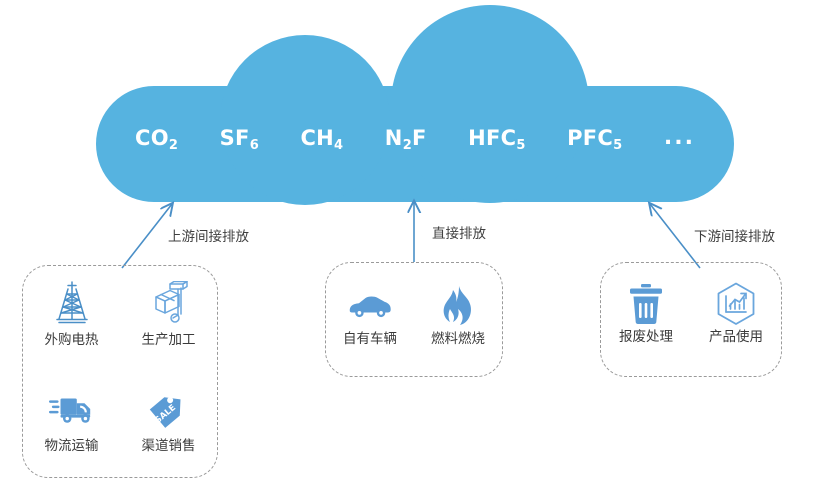 The height and width of the screenshot is (503, 830). Describe the element at coordinates (407, 145) in the screenshot. I see `gas-n2f-subscript: 2` at that location.